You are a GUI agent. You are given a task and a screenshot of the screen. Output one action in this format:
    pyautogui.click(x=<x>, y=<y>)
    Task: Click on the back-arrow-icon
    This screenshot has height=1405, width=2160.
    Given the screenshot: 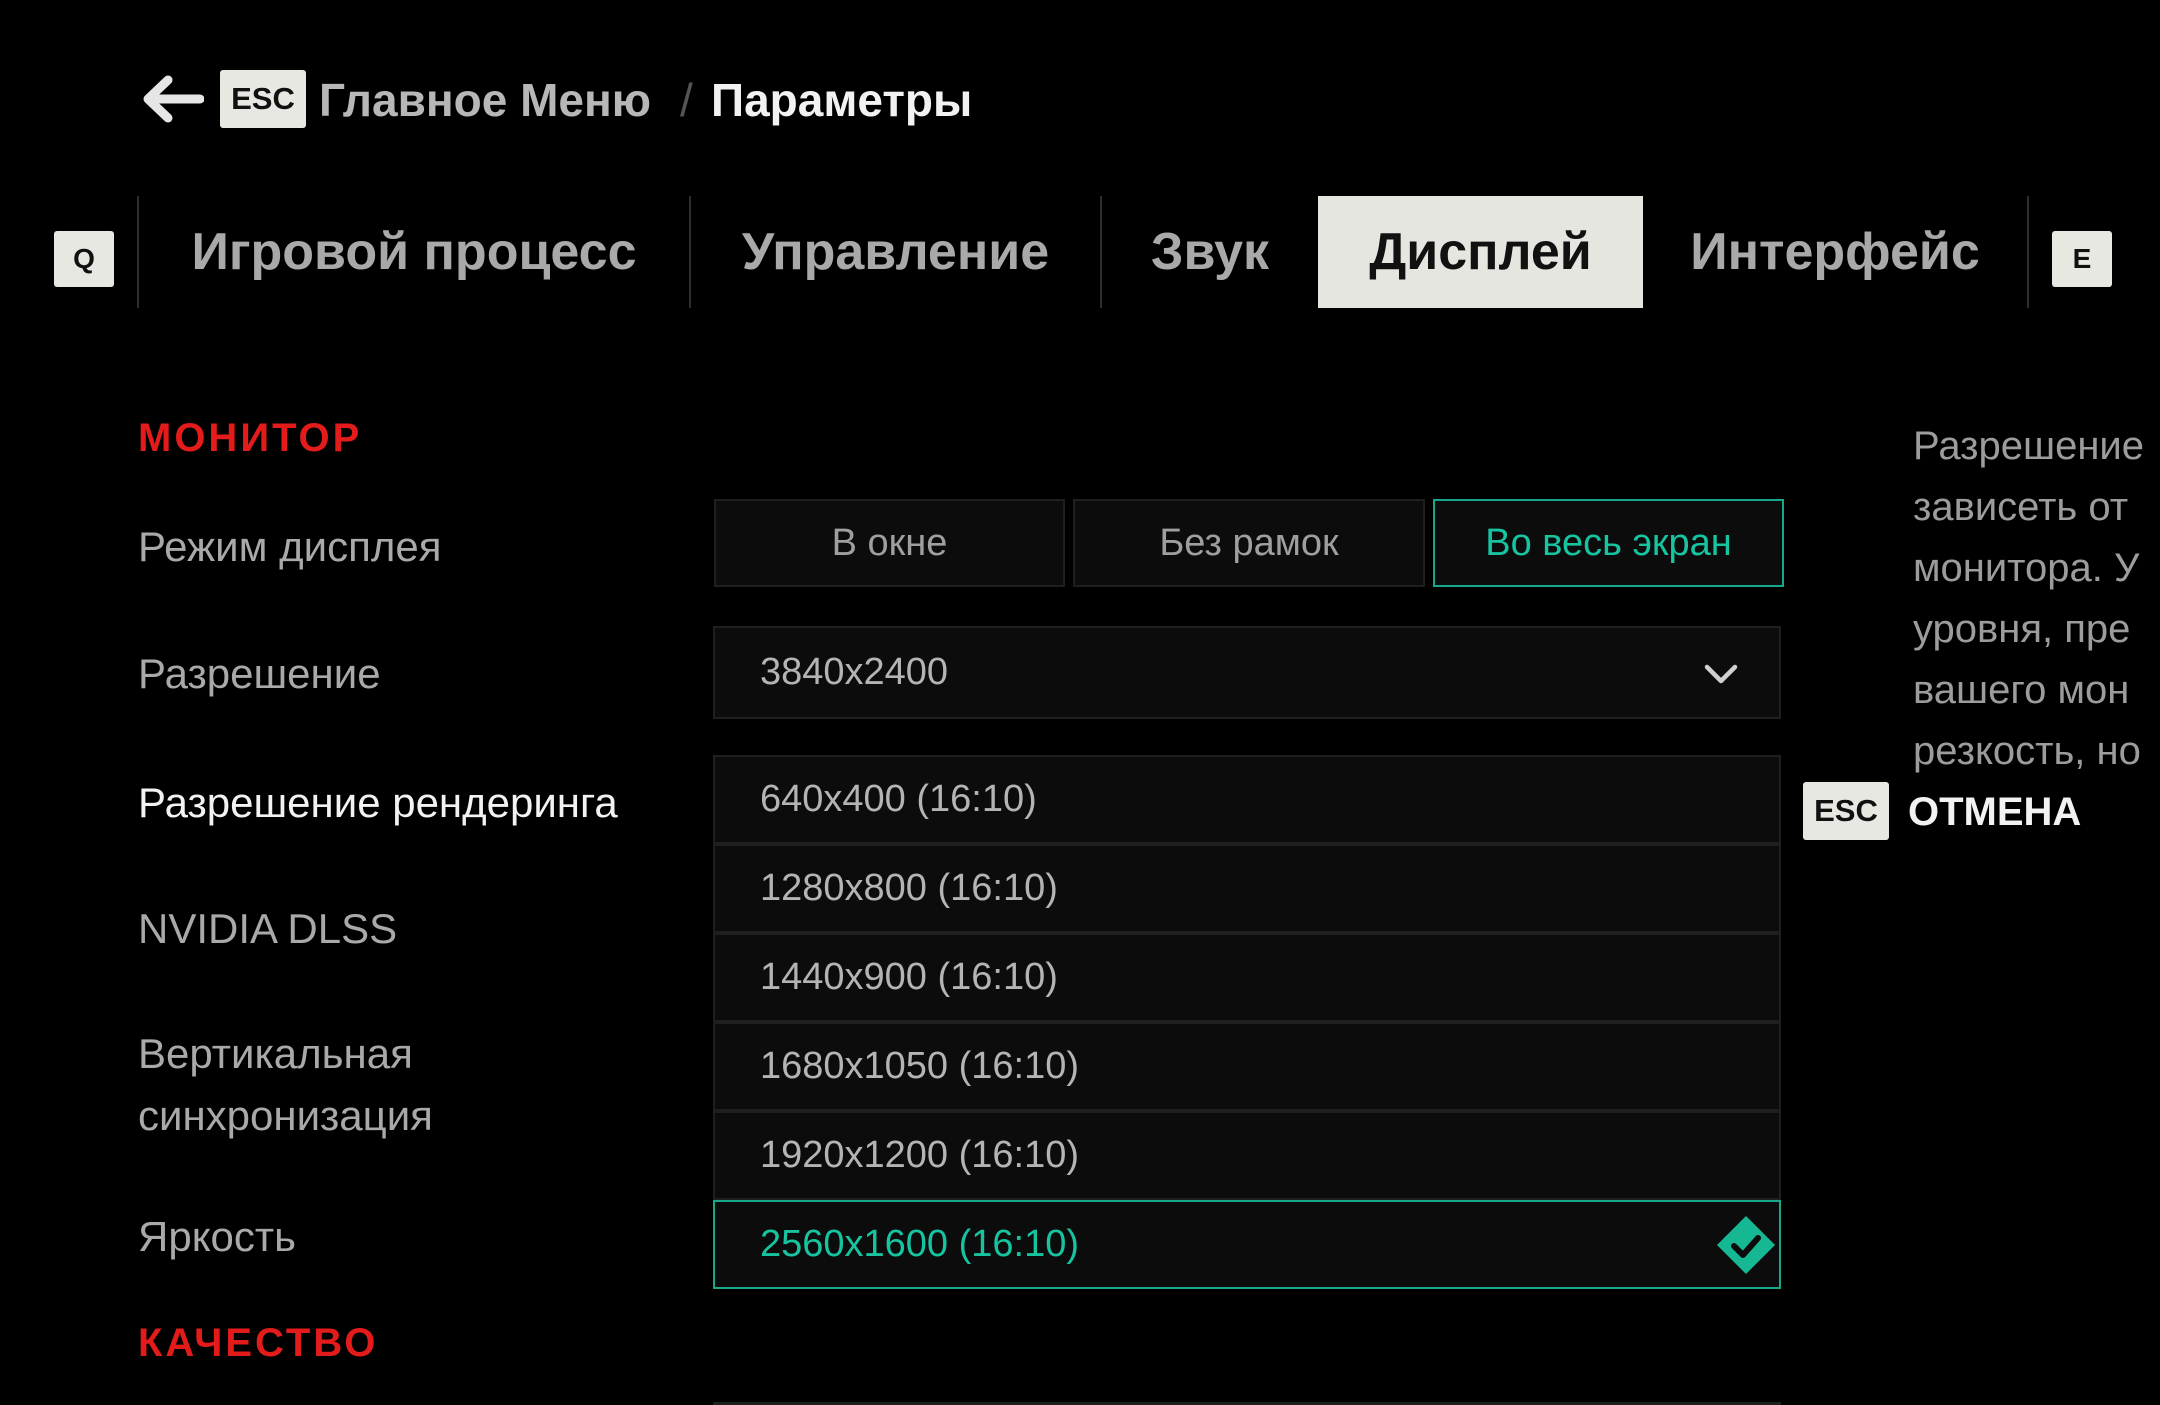 What is the action you would take?
    pyautogui.click(x=172, y=99)
    